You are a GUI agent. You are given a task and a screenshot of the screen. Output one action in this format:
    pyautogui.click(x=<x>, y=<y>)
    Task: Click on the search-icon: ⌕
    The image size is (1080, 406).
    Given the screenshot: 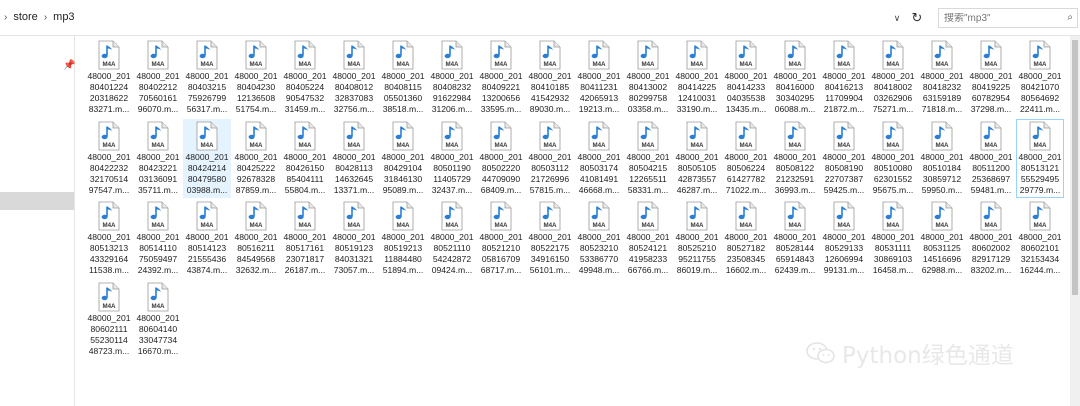 What is the action you would take?
    pyautogui.click(x=1070, y=17)
    